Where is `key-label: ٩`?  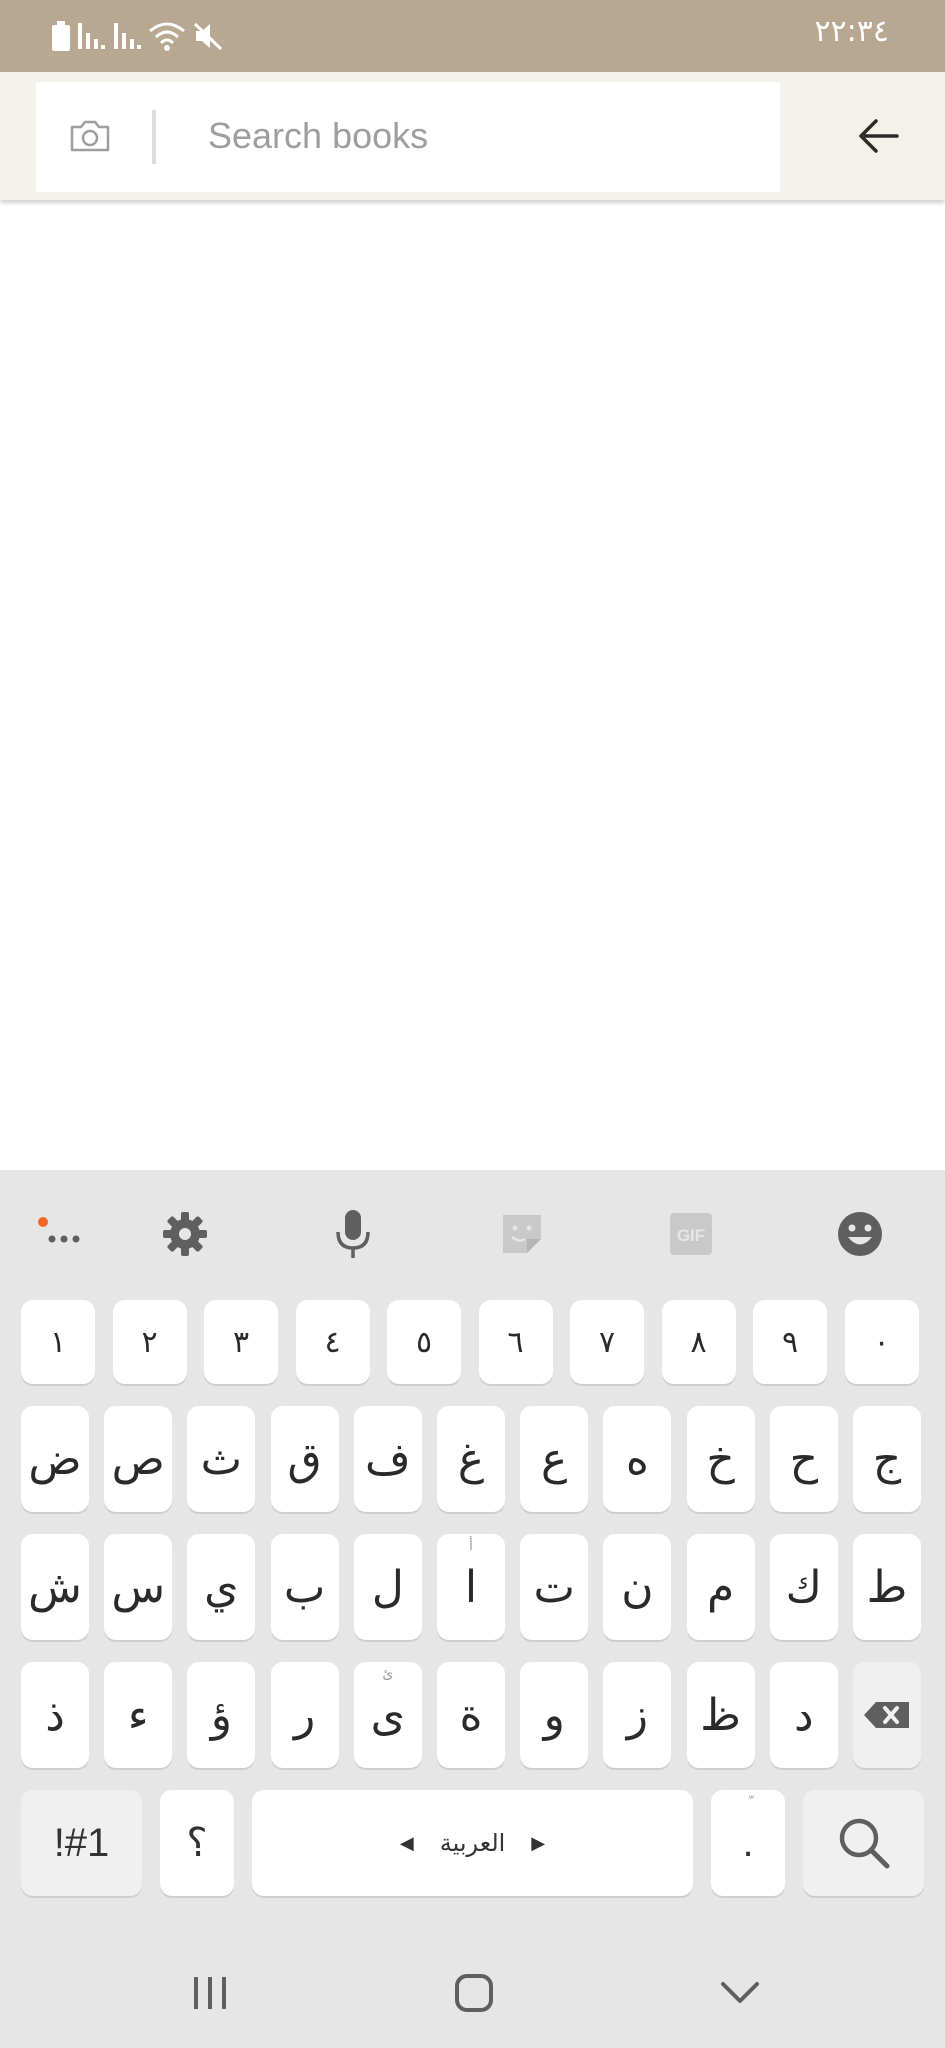 key-label: ٩ is located at coordinates (790, 1342).